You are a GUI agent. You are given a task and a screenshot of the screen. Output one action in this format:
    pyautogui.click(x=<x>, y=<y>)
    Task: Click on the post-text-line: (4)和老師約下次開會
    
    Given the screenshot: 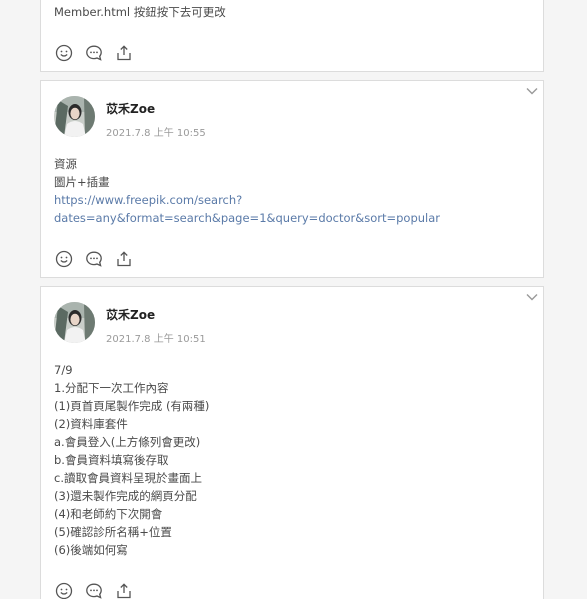 What is the action you would take?
    pyautogui.click(x=108, y=514)
    